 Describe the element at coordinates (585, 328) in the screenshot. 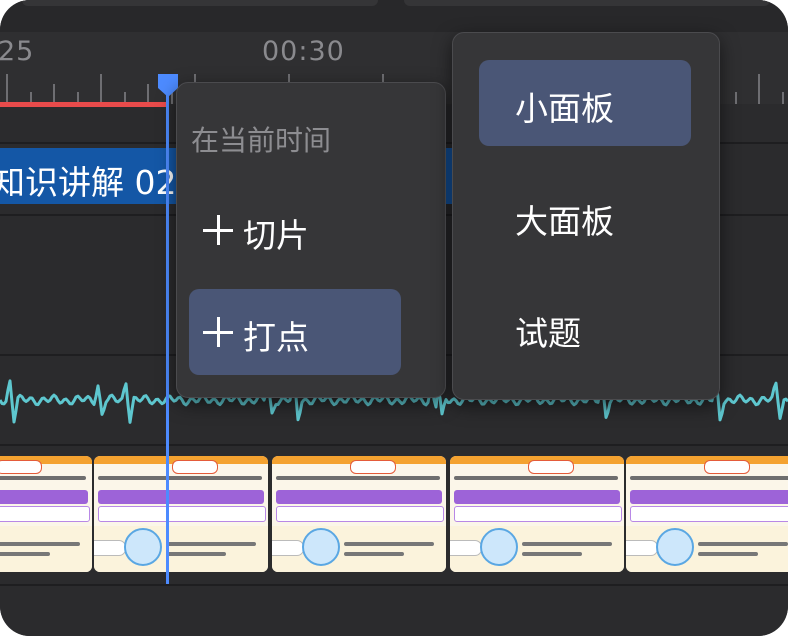

I see `quiz-menu-item: 试题` at that location.